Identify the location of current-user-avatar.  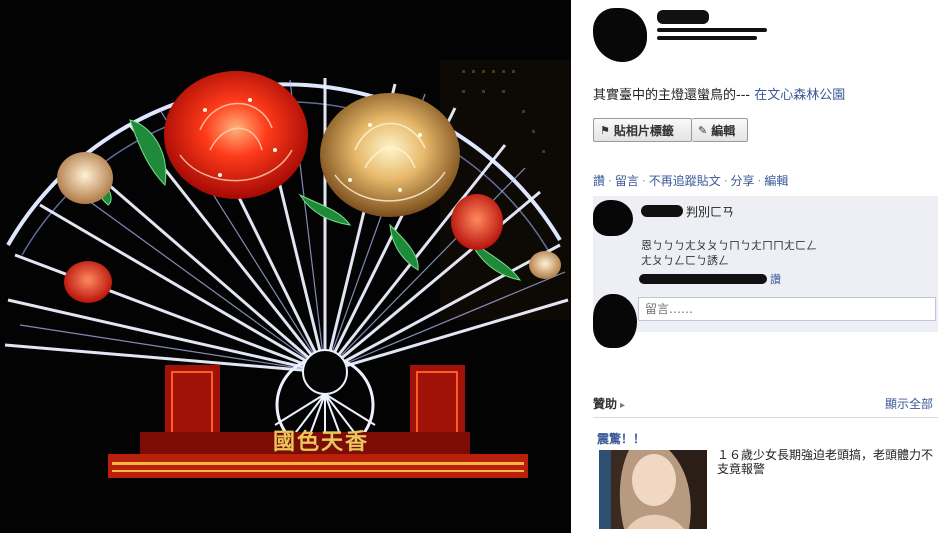
(615, 321).